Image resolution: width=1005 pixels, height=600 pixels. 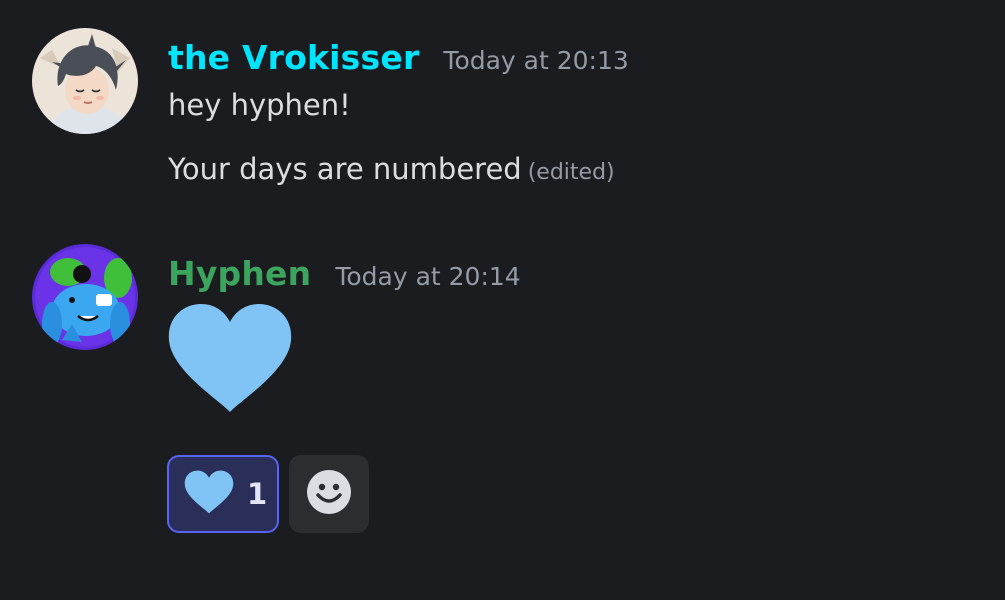 I want to click on reaction-count: 1, so click(x=257, y=494).